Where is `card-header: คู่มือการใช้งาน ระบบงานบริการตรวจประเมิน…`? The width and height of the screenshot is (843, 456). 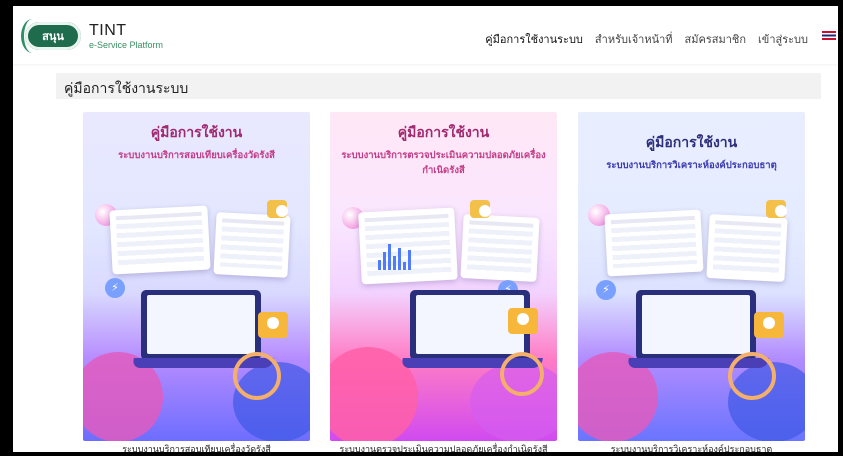
card-header: คู่มือการใช้งาน ระบบงานบริการตรวจประเมิน… is located at coordinates (443, 150).